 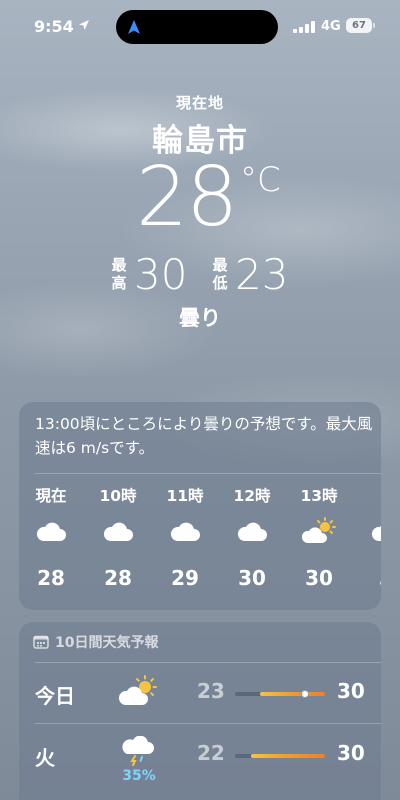 I want to click on status-time: 9:54, so click(x=54, y=26).